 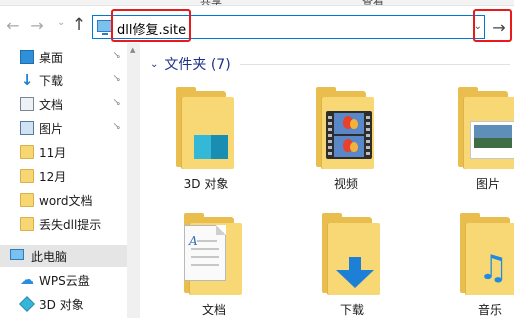 I want to click on up-button: ↑, so click(x=79, y=25).